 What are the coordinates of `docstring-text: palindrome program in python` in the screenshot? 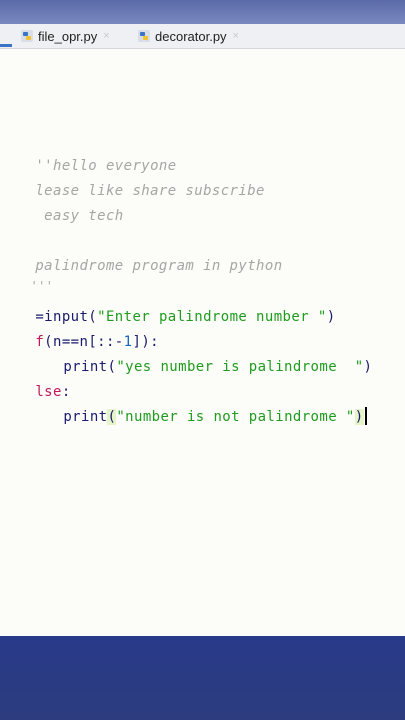 It's located at (159, 266).